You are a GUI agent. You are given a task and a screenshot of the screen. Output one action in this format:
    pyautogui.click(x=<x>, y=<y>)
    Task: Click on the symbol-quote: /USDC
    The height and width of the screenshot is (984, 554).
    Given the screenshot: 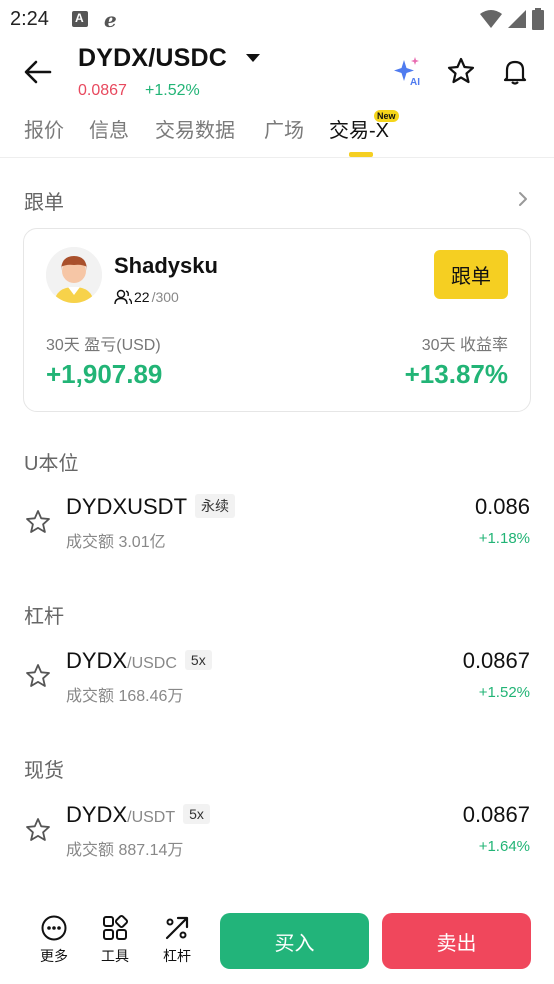 What is the action you would take?
    pyautogui.click(x=152, y=663)
    